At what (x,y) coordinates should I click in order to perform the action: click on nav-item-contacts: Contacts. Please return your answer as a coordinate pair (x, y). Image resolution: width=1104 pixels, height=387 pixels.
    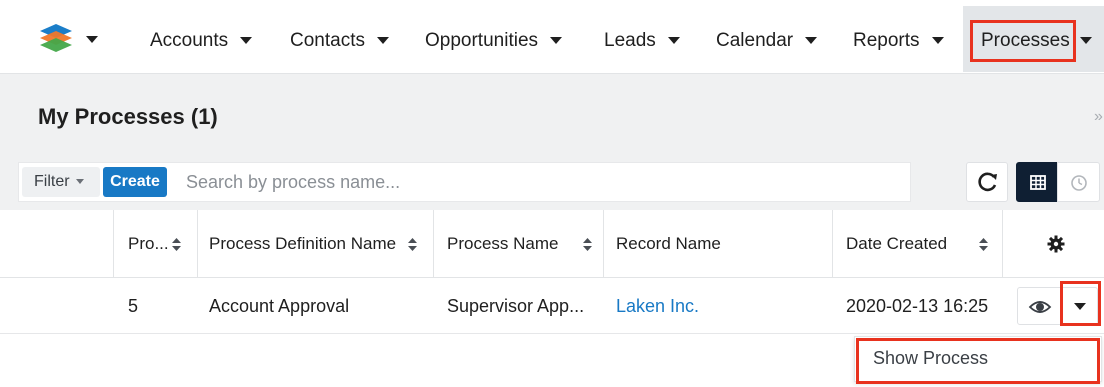
    Looking at the image, I should click on (339, 41).